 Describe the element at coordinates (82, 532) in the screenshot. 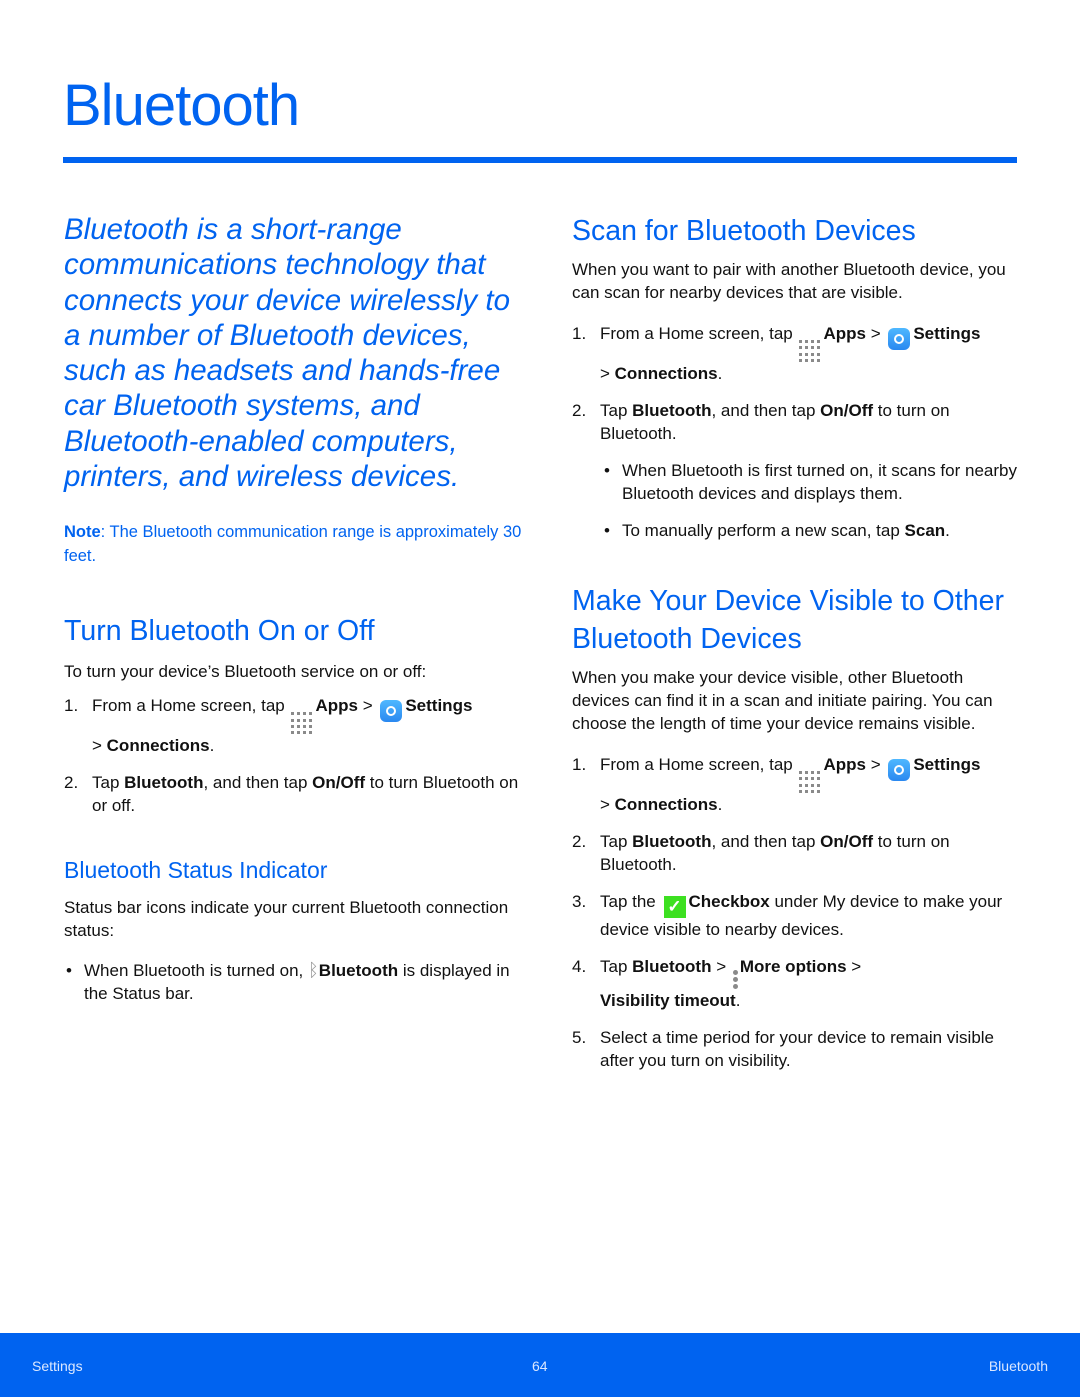

I see `note-label: Note` at that location.